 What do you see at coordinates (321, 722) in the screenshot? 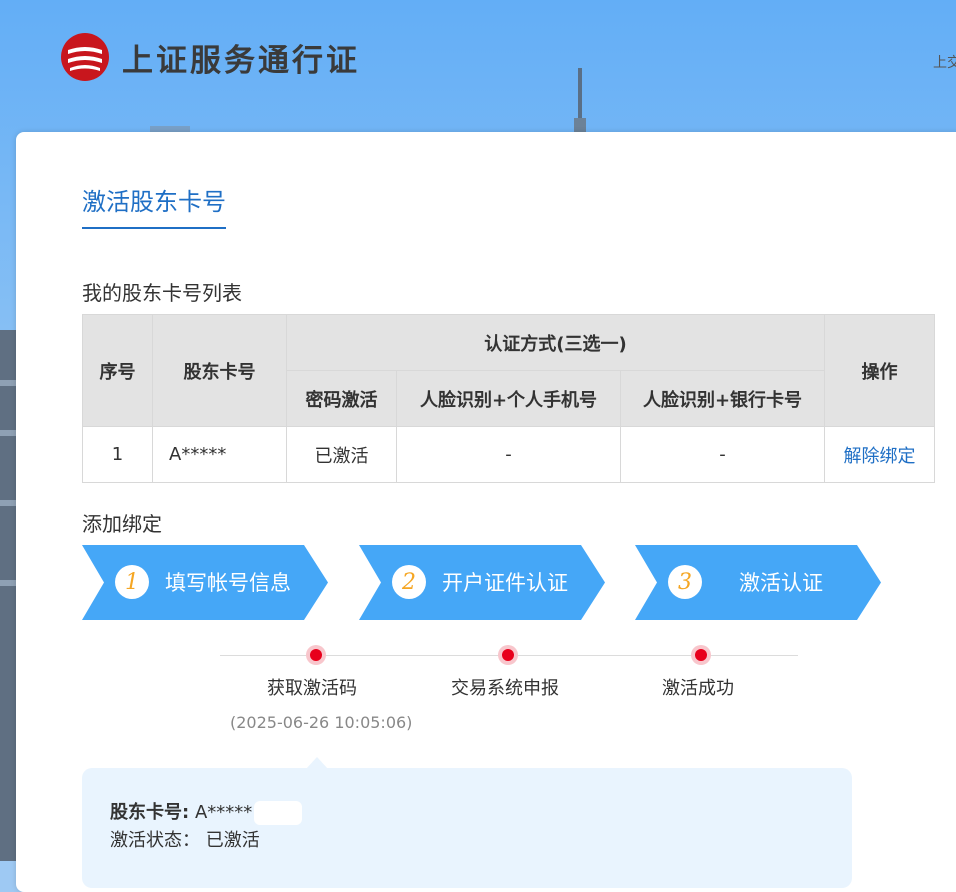
I see `timeline-timestamp: (2025-06-26 10:05:06)` at bounding box center [321, 722].